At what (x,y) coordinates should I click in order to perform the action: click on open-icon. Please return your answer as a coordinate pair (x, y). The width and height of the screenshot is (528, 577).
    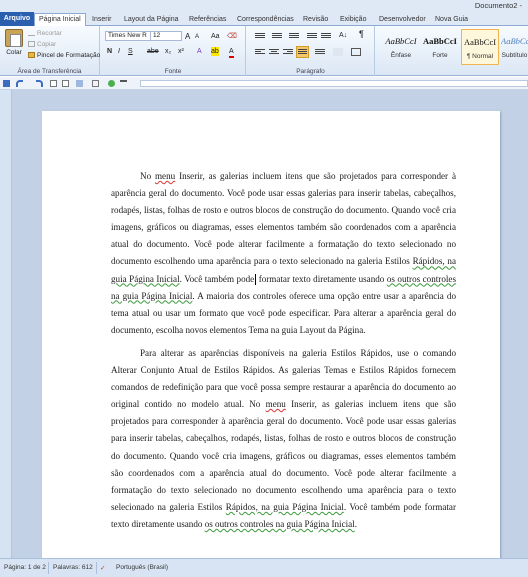
    Looking at the image, I should click on (65, 83).